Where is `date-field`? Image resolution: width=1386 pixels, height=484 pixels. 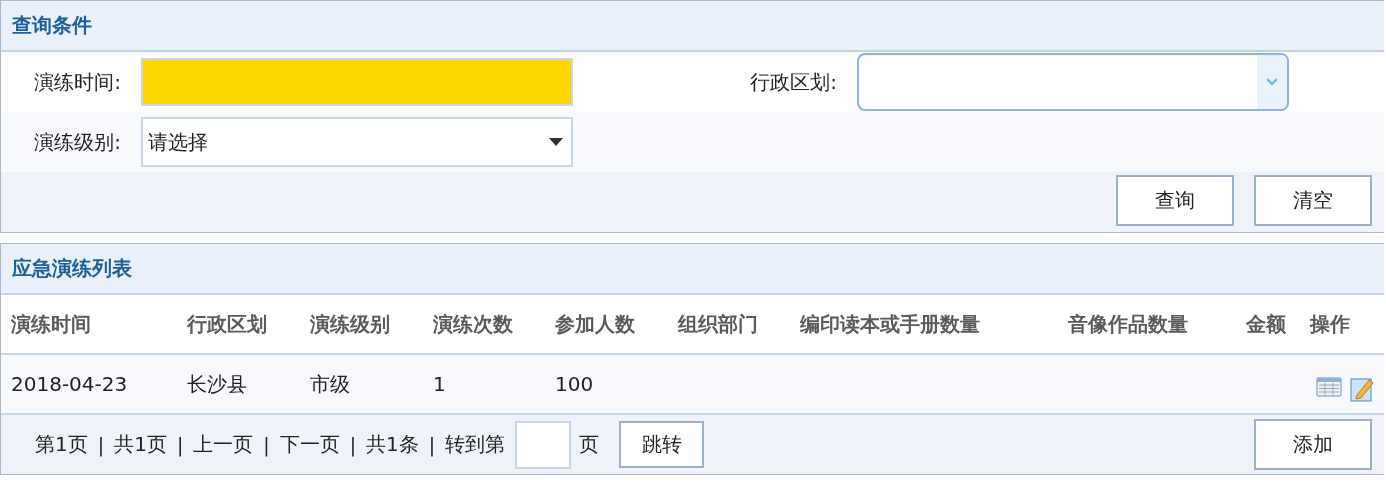
date-field is located at coordinates (357, 82).